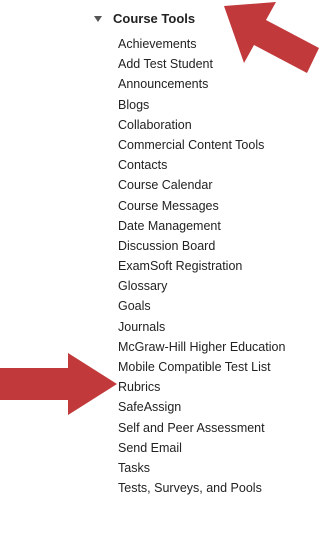 The height and width of the screenshot is (540, 320). Describe the element at coordinates (201, 185) in the screenshot. I see `menu-item-course-calendar: Course Calendar` at that location.